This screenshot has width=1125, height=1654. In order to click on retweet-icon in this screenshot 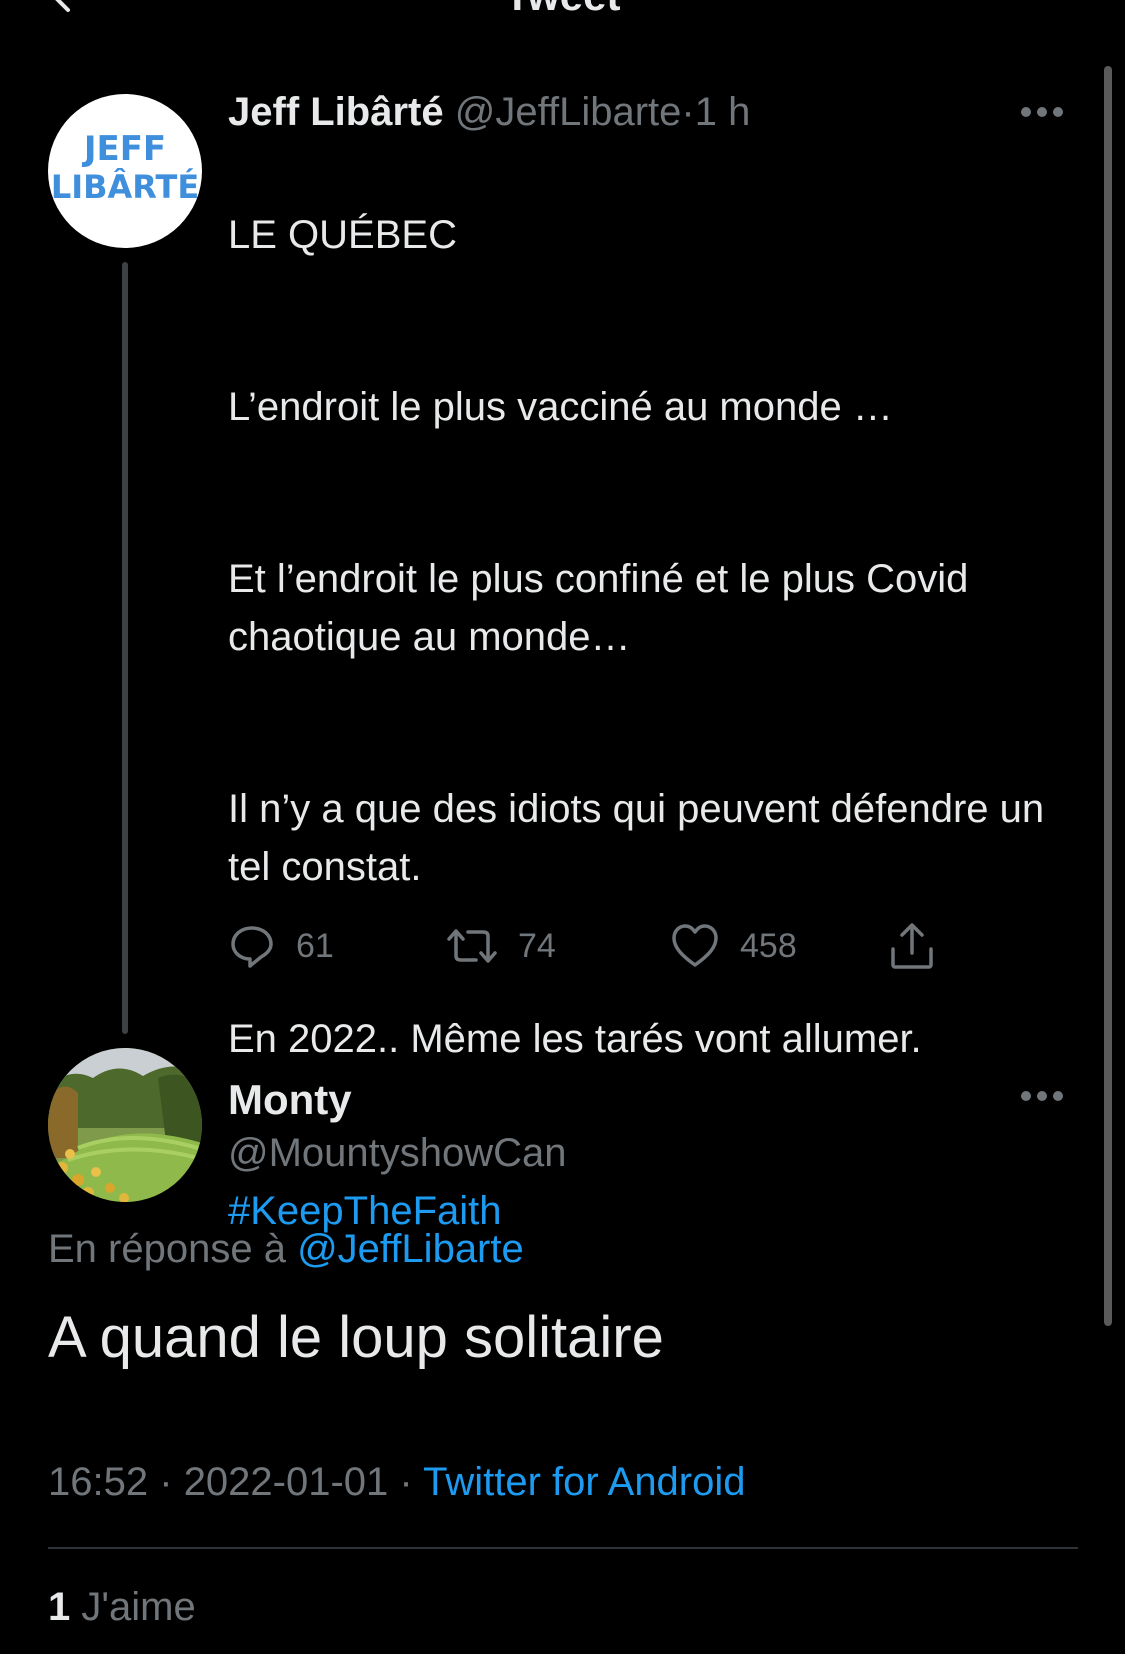, I will do `click(472, 946)`.